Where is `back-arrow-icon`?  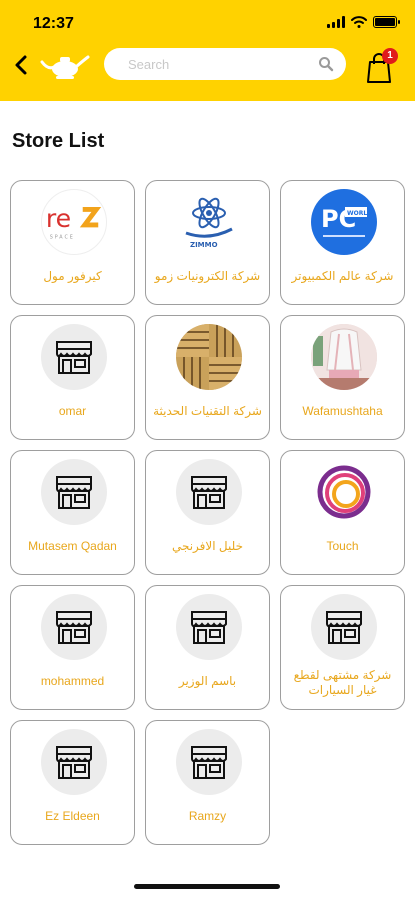 back-arrow-icon is located at coordinates (21, 65).